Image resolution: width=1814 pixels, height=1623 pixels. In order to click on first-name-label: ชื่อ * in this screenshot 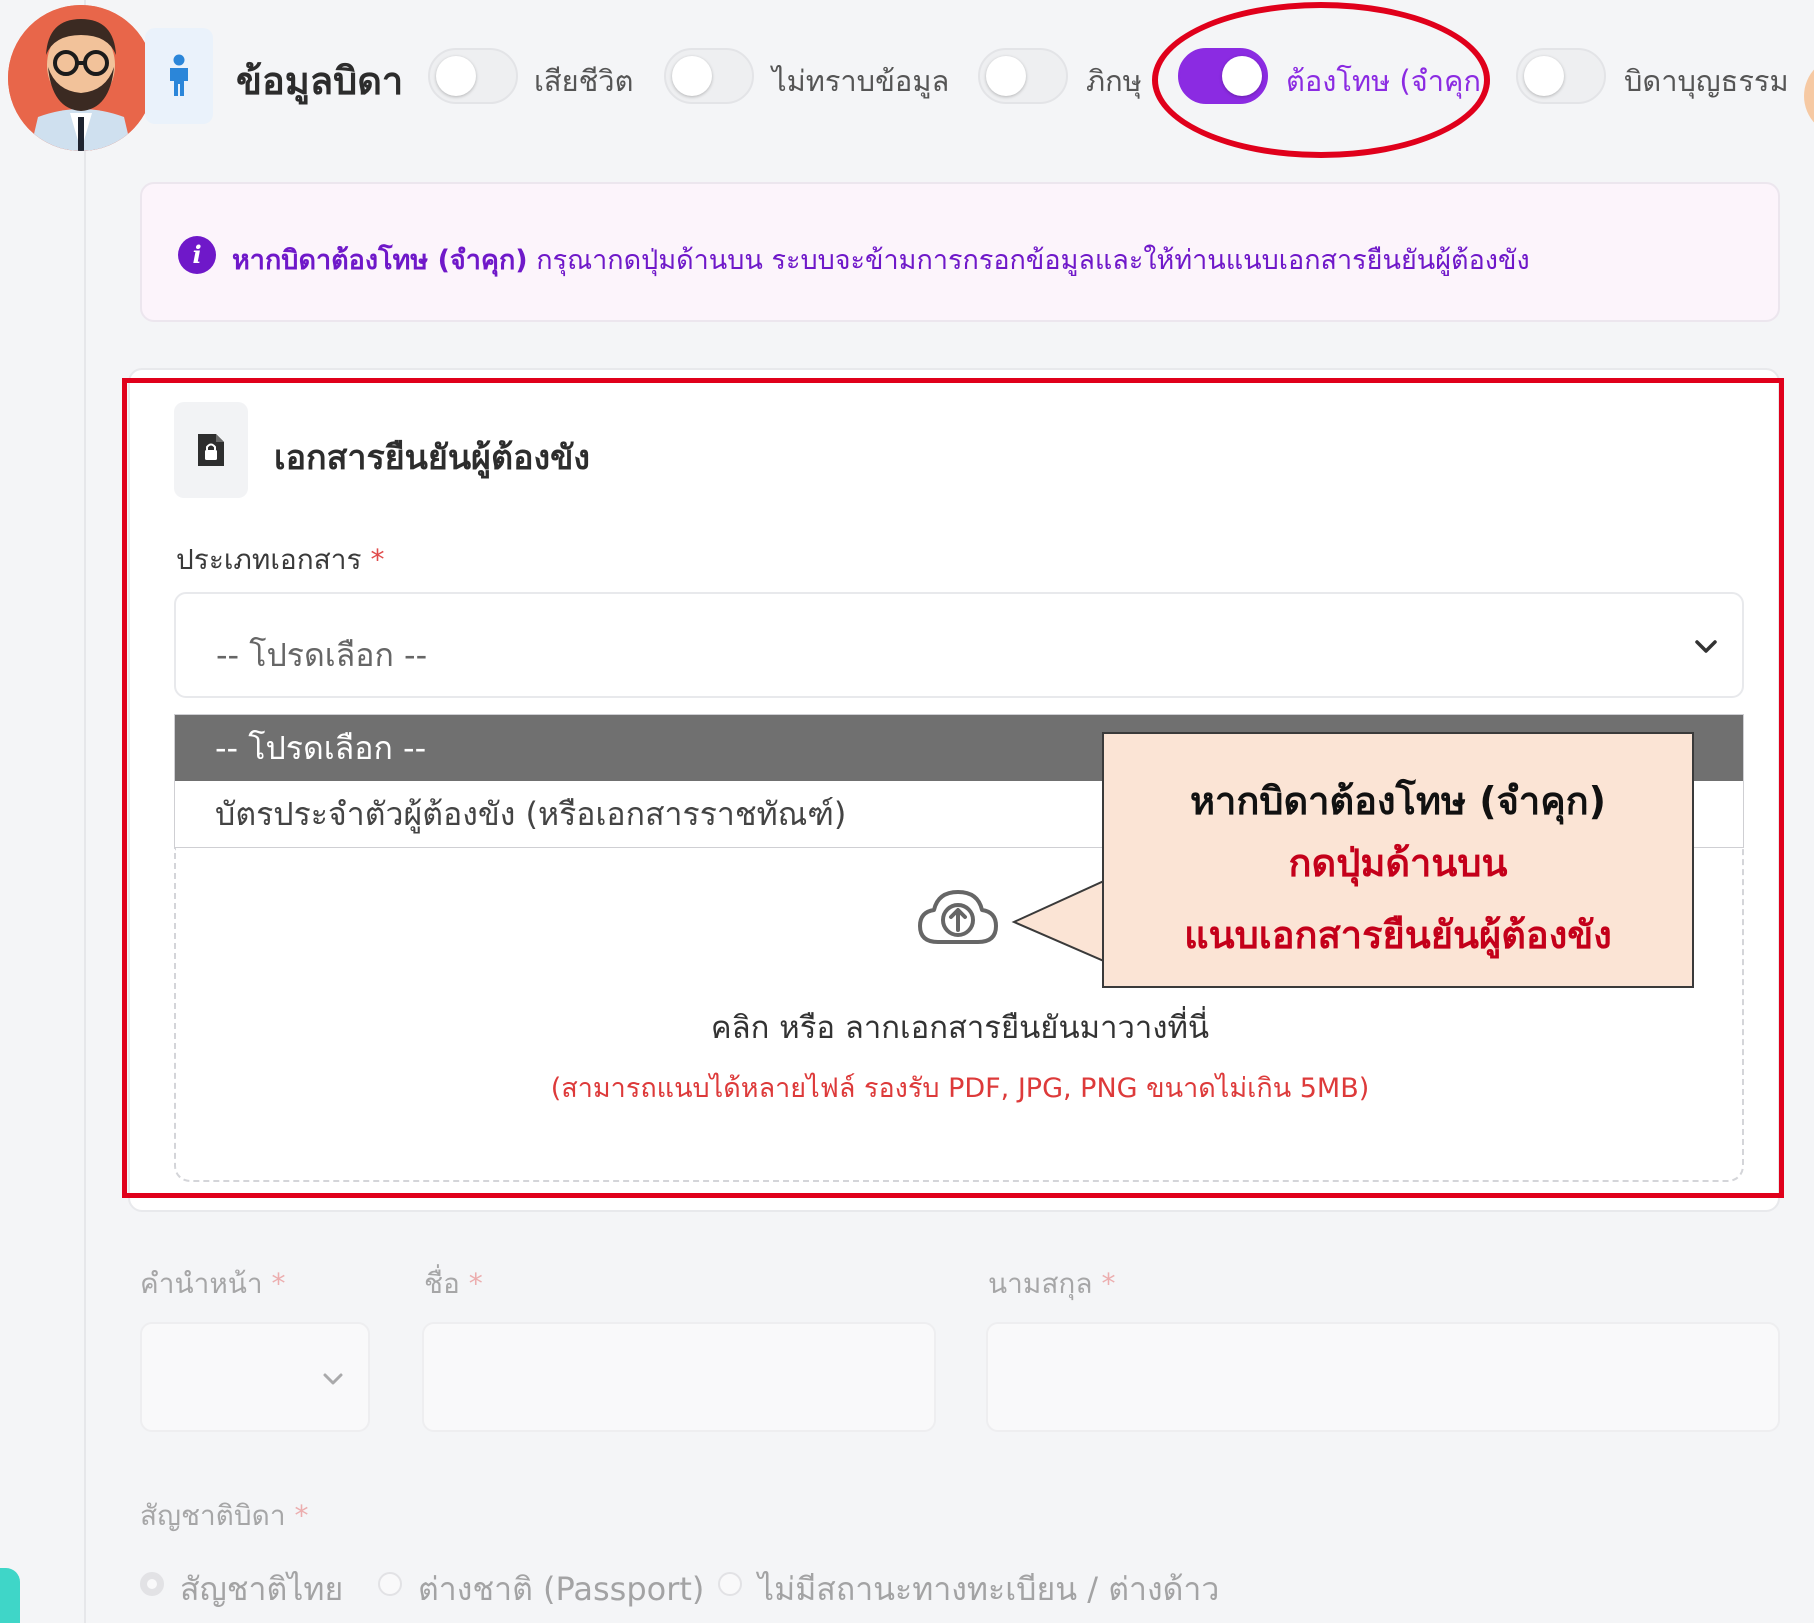, I will do `click(453, 1283)`.